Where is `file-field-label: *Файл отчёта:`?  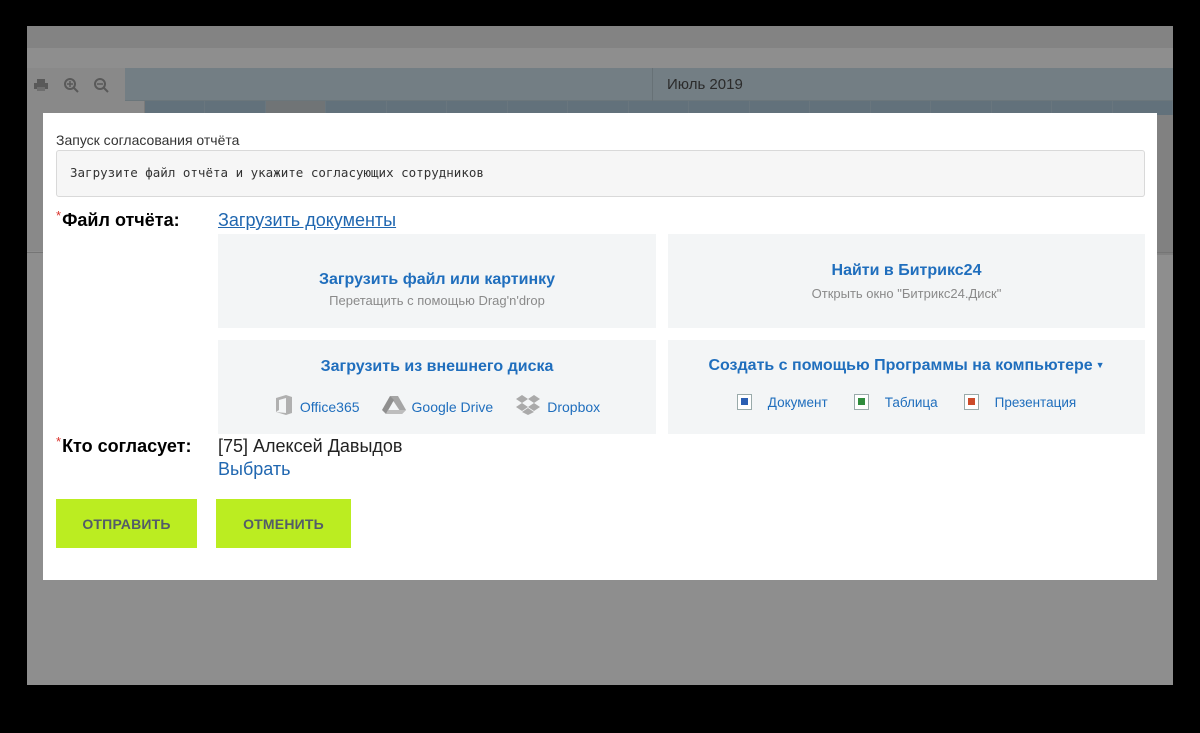
file-field-label: *Файл отчёта: is located at coordinates (118, 219).